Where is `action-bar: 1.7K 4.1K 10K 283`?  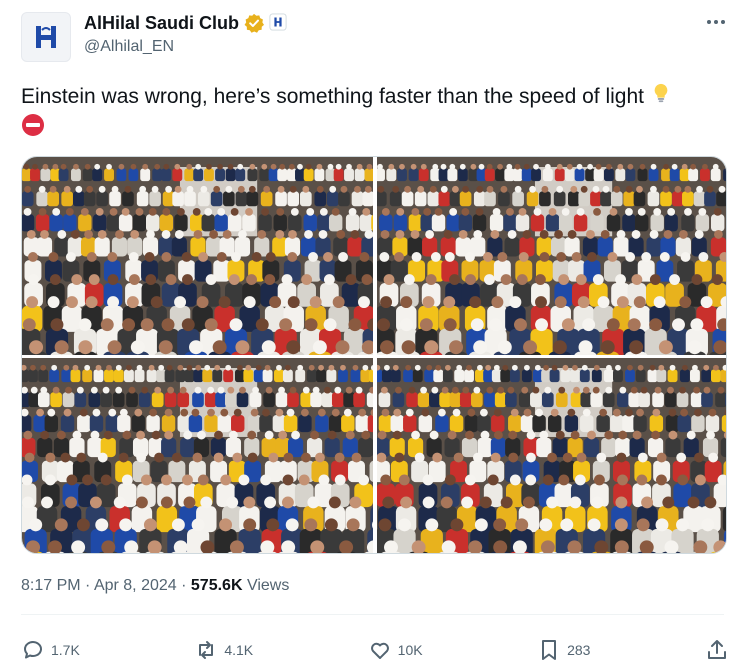 action-bar: 1.7K 4.1K 10K 283 is located at coordinates (375, 650).